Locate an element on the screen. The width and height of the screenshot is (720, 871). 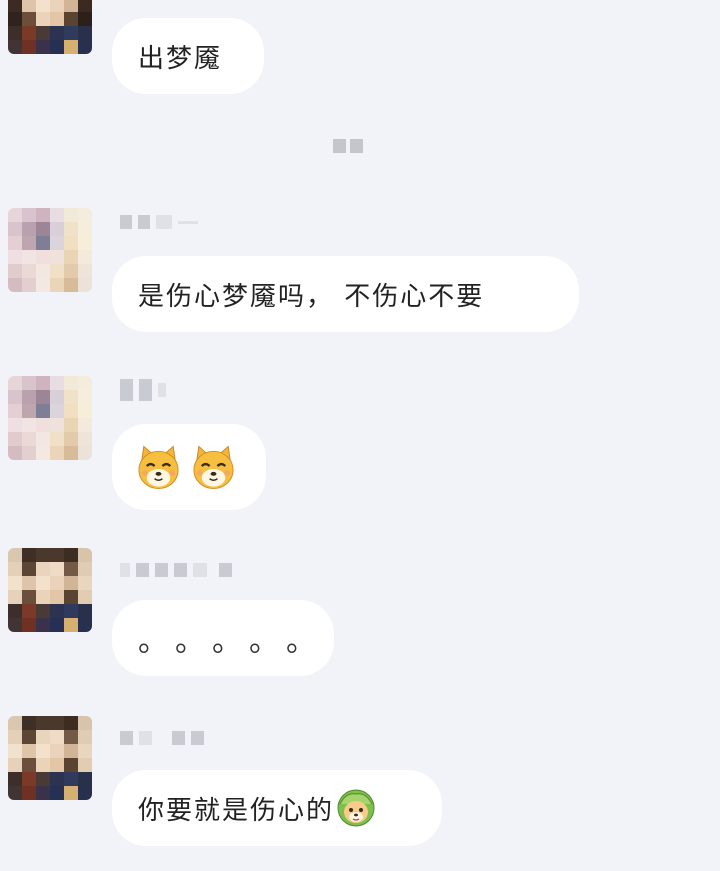
message-text: 是伤心梦魇吗， 不伤心不要 is located at coordinates (311, 296).